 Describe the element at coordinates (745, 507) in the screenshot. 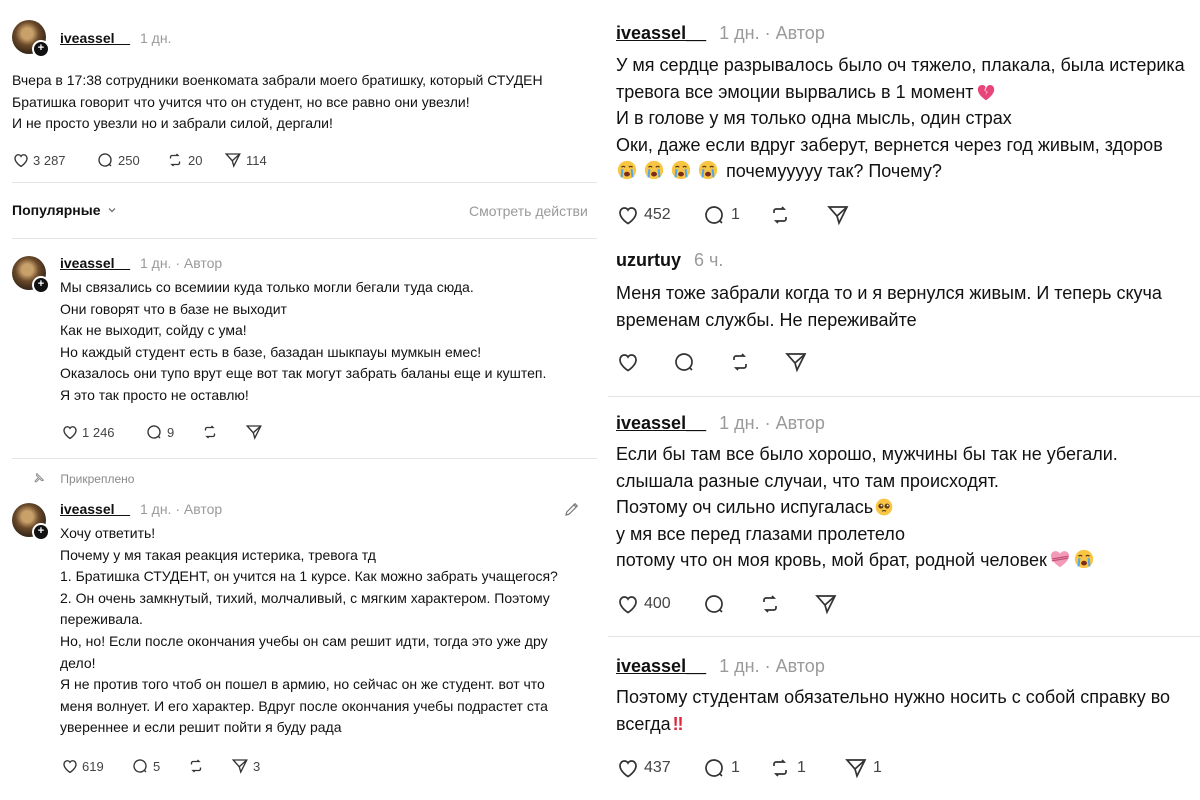

I see `text-fragment: Поэтому оч сильно испугалась` at that location.